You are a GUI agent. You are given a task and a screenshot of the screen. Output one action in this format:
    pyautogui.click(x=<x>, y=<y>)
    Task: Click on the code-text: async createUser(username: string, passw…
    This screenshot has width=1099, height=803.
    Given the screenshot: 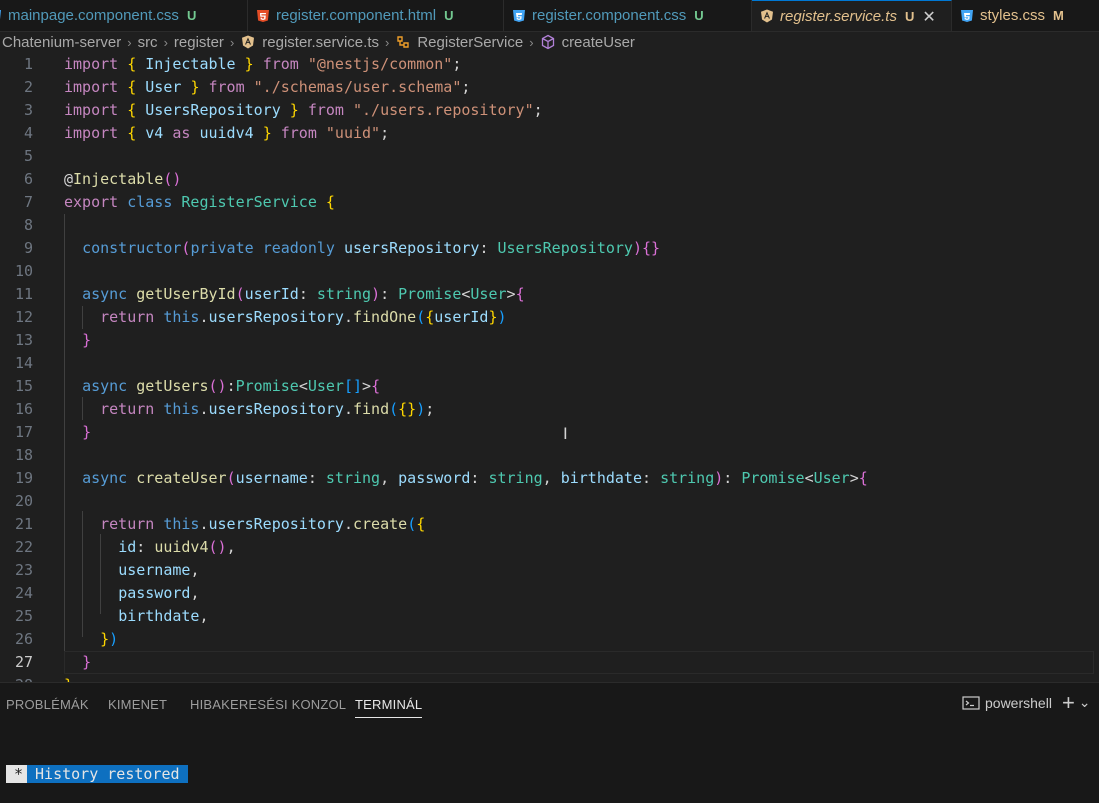 What is the action you would take?
    pyautogui.click(x=475, y=478)
    